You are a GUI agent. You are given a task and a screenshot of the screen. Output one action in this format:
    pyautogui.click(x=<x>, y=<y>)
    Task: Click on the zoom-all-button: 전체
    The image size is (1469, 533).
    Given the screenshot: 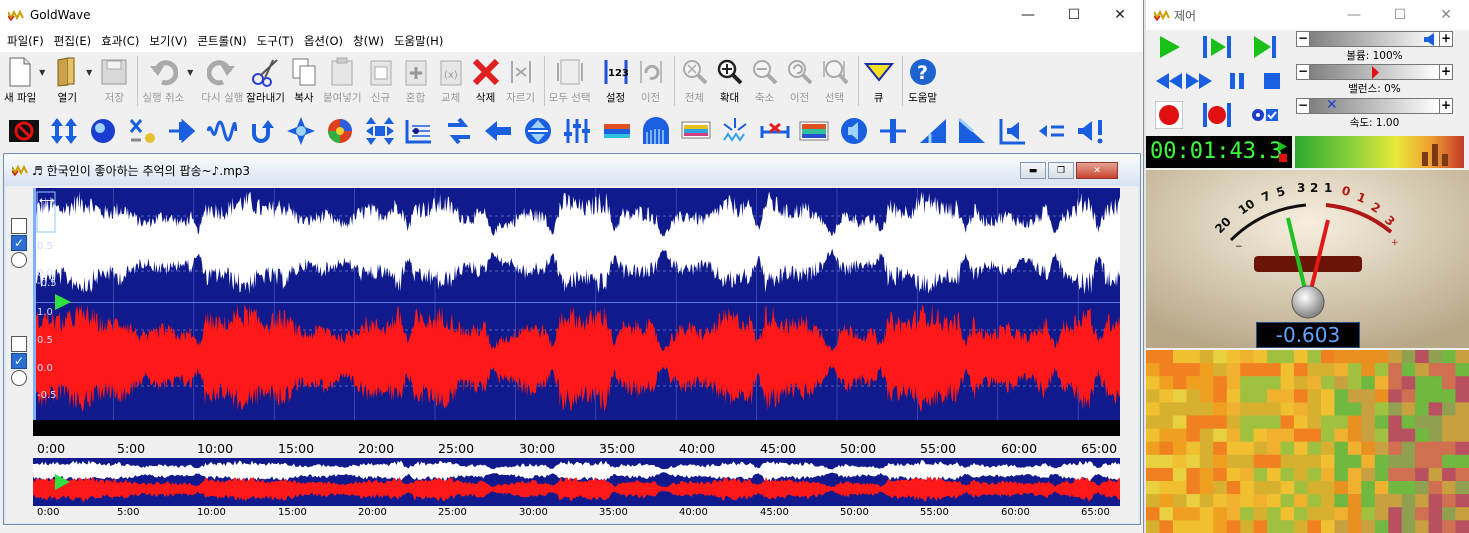 What is the action you would take?
    pyautogui.click(x=695, y=80)
    